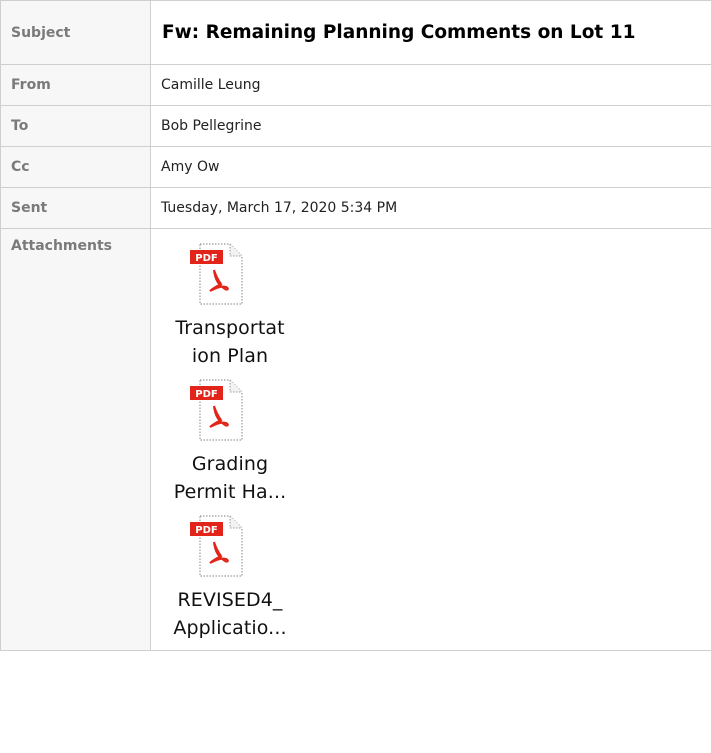 Image resolution: width=711 pixels, height=753 pixels. Describe the element at coordinates (230, 328) in the screenshot. I see `attachment-name-line1: Transportat` at that location.